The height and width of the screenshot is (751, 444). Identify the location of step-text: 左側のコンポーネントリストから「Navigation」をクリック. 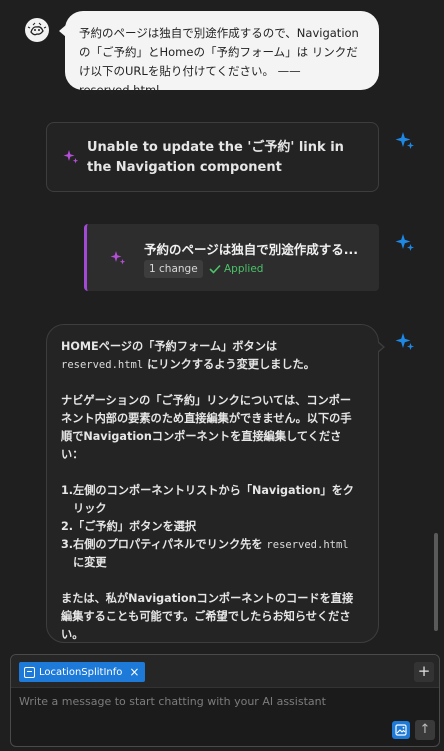
(213, 499).